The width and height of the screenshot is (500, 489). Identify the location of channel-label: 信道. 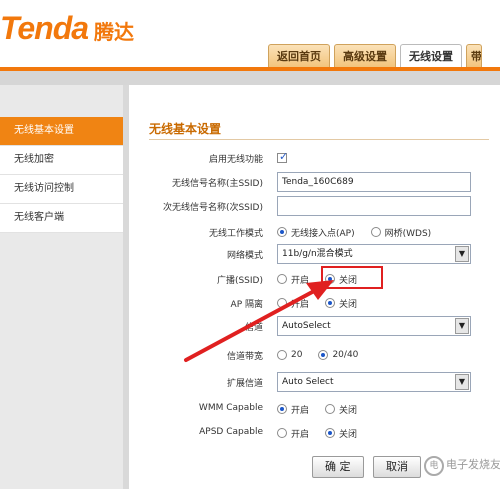
(253, 328).